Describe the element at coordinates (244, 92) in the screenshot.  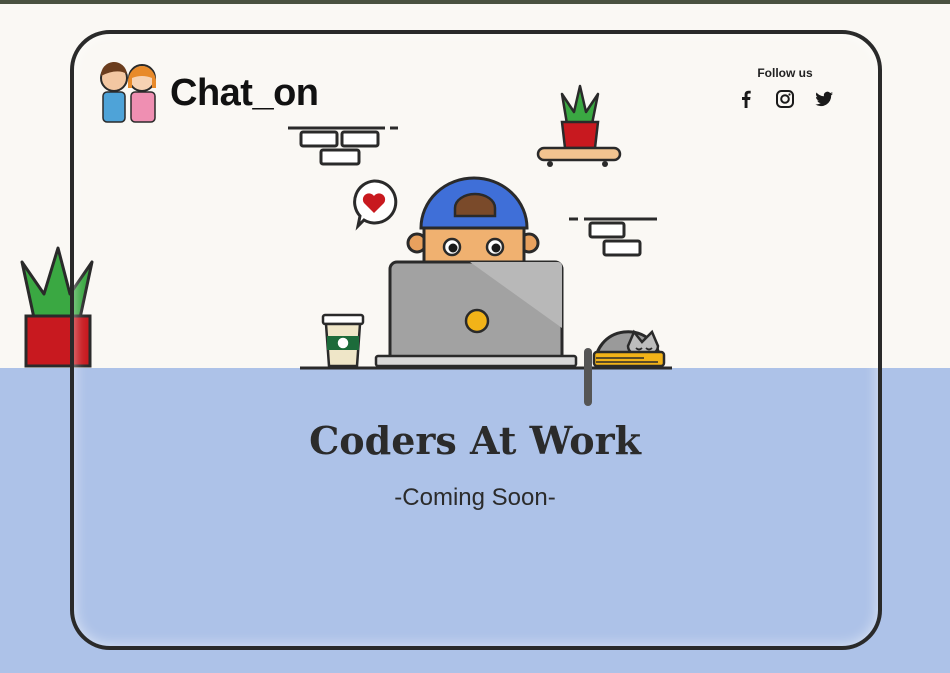
I see `brand-name: Chat_on` at that location.